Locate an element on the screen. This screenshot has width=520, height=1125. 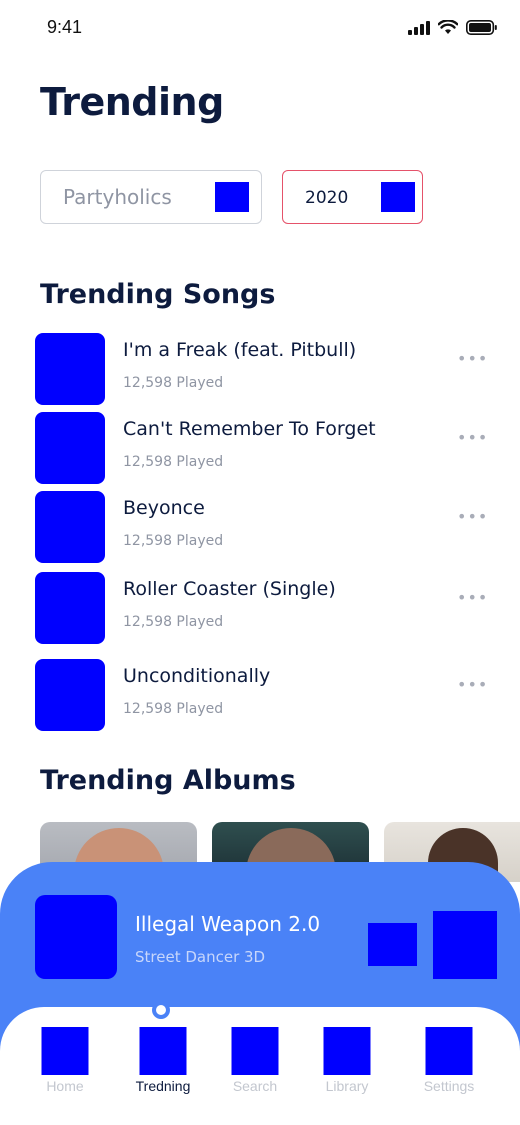
now-playing-title: Illegal Weapon 2.0 is located at coordinates (228, 924).